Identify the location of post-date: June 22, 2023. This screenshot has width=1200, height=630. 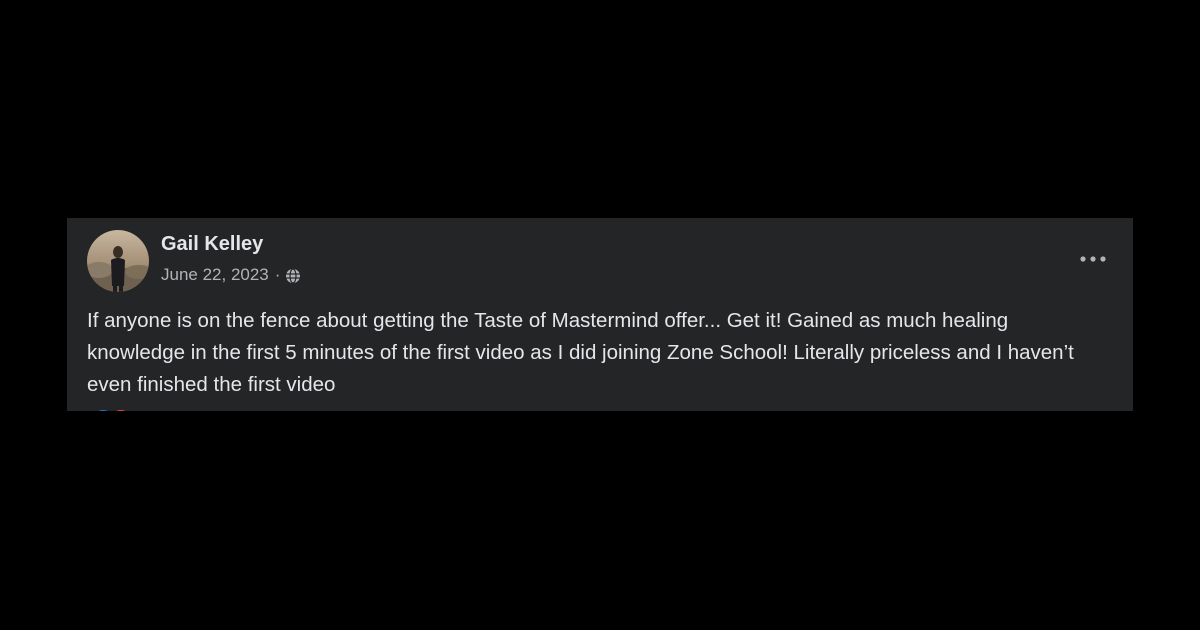
(215, 275).